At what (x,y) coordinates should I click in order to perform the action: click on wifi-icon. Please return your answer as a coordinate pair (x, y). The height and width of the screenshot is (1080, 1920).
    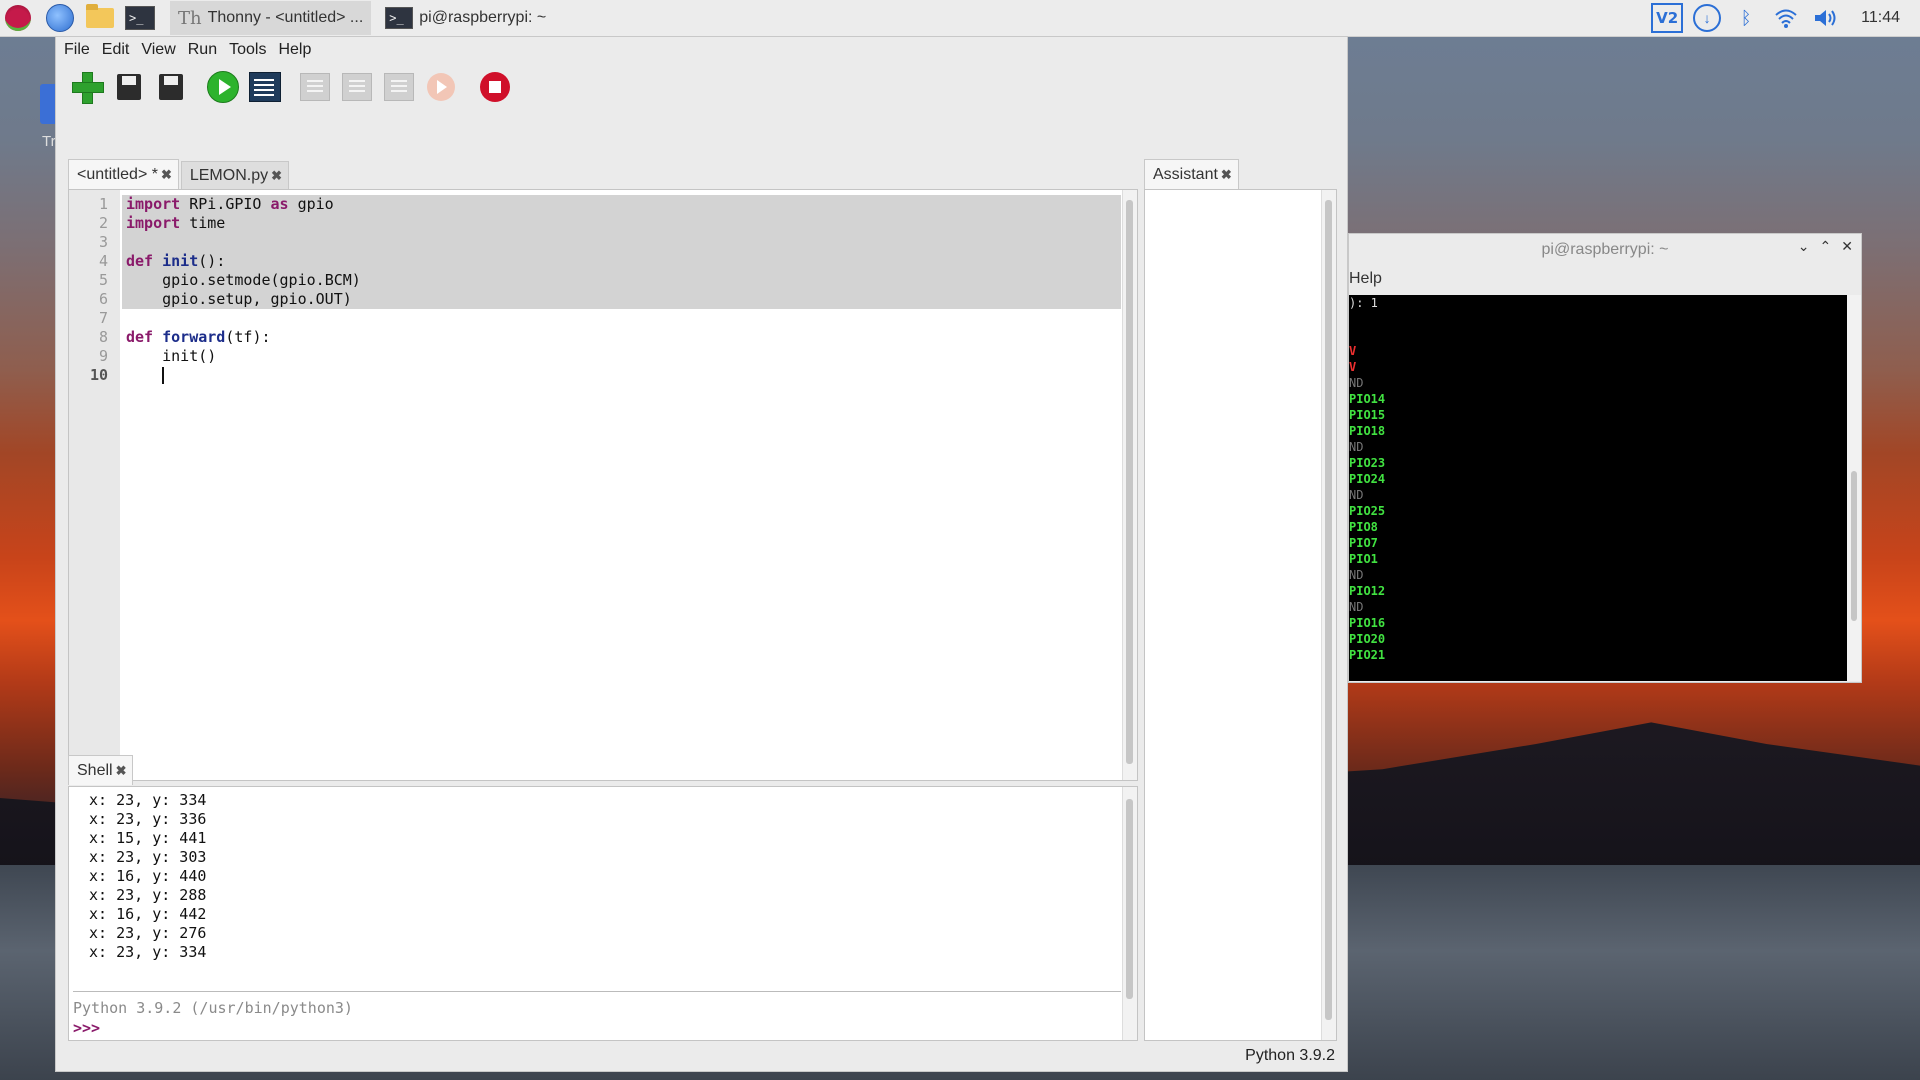
    Looking at the image, I should click on (1786, 18).